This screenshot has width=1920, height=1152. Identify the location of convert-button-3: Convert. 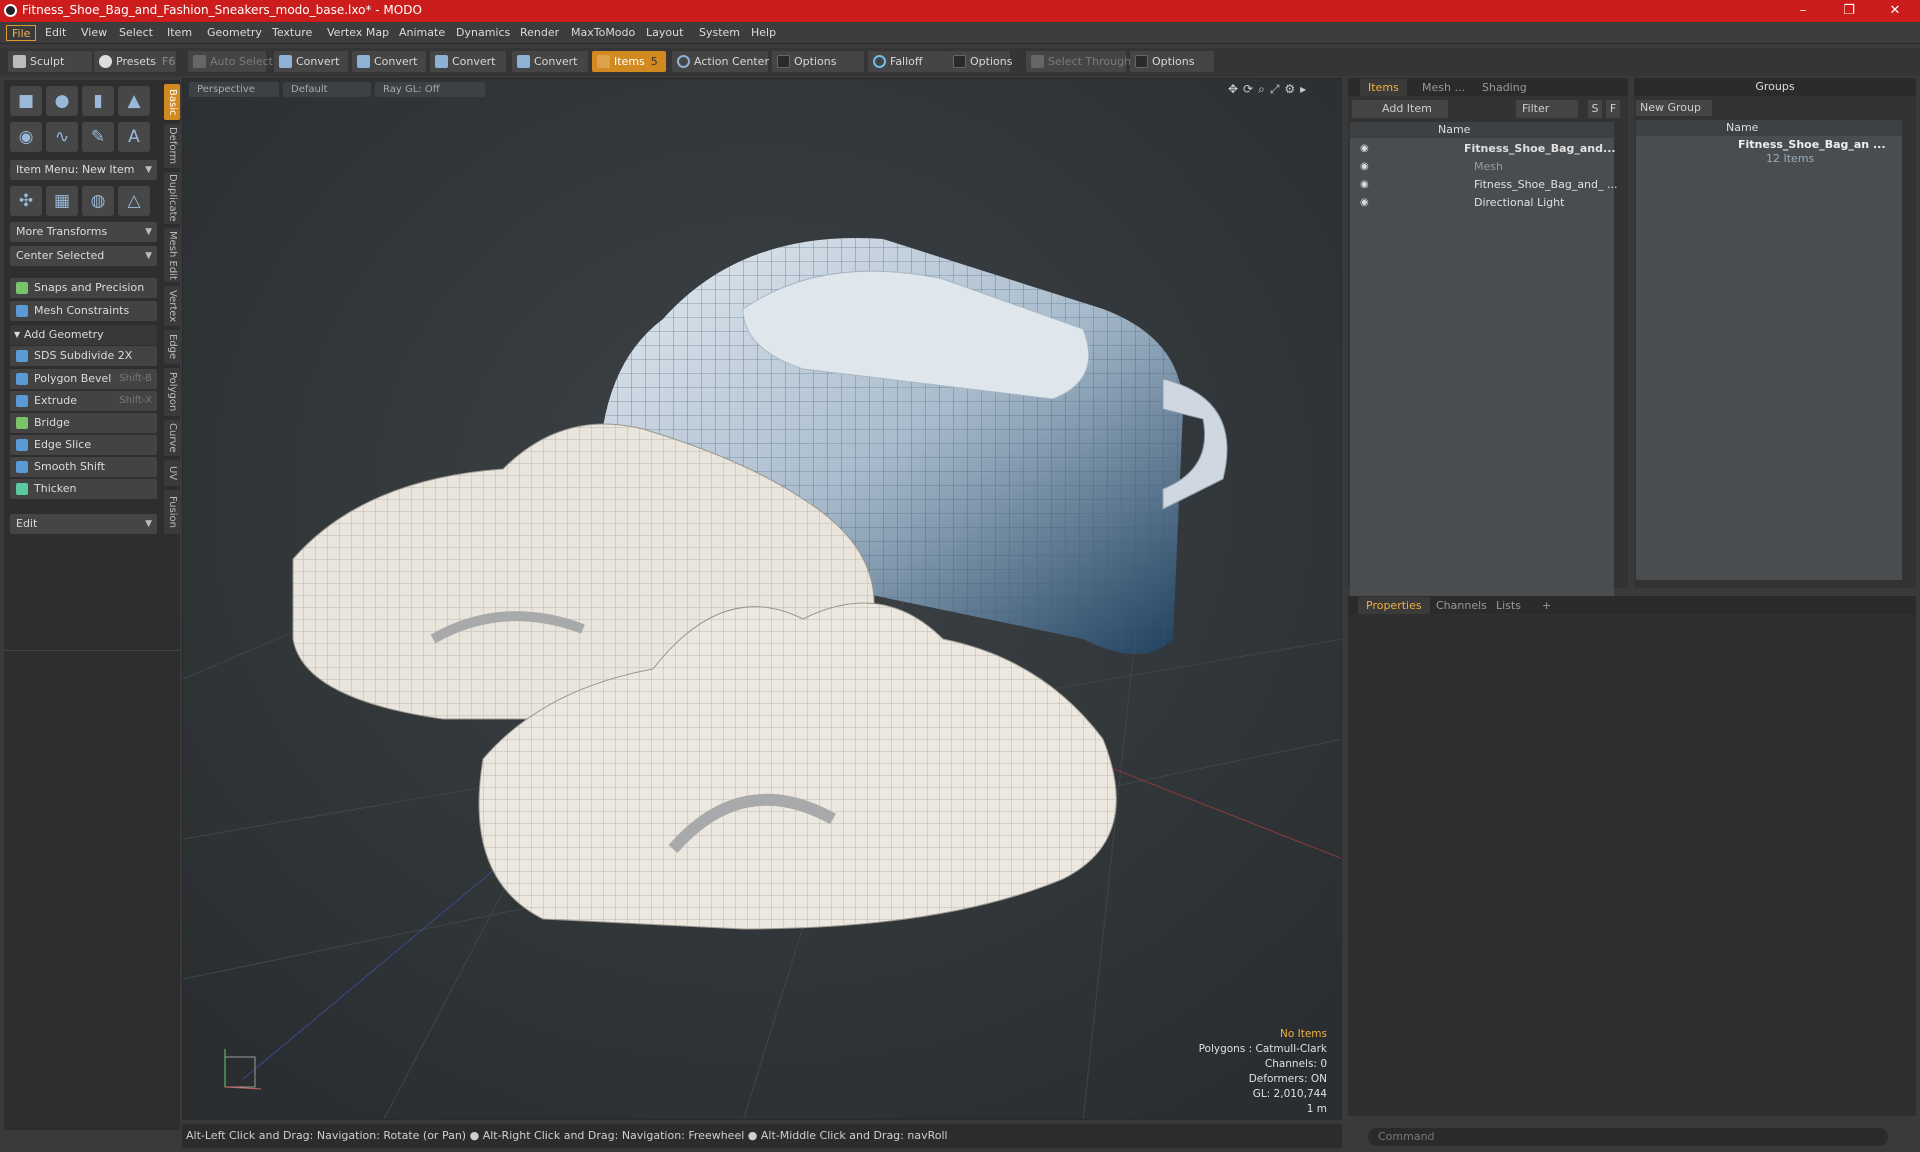
(468, 61).